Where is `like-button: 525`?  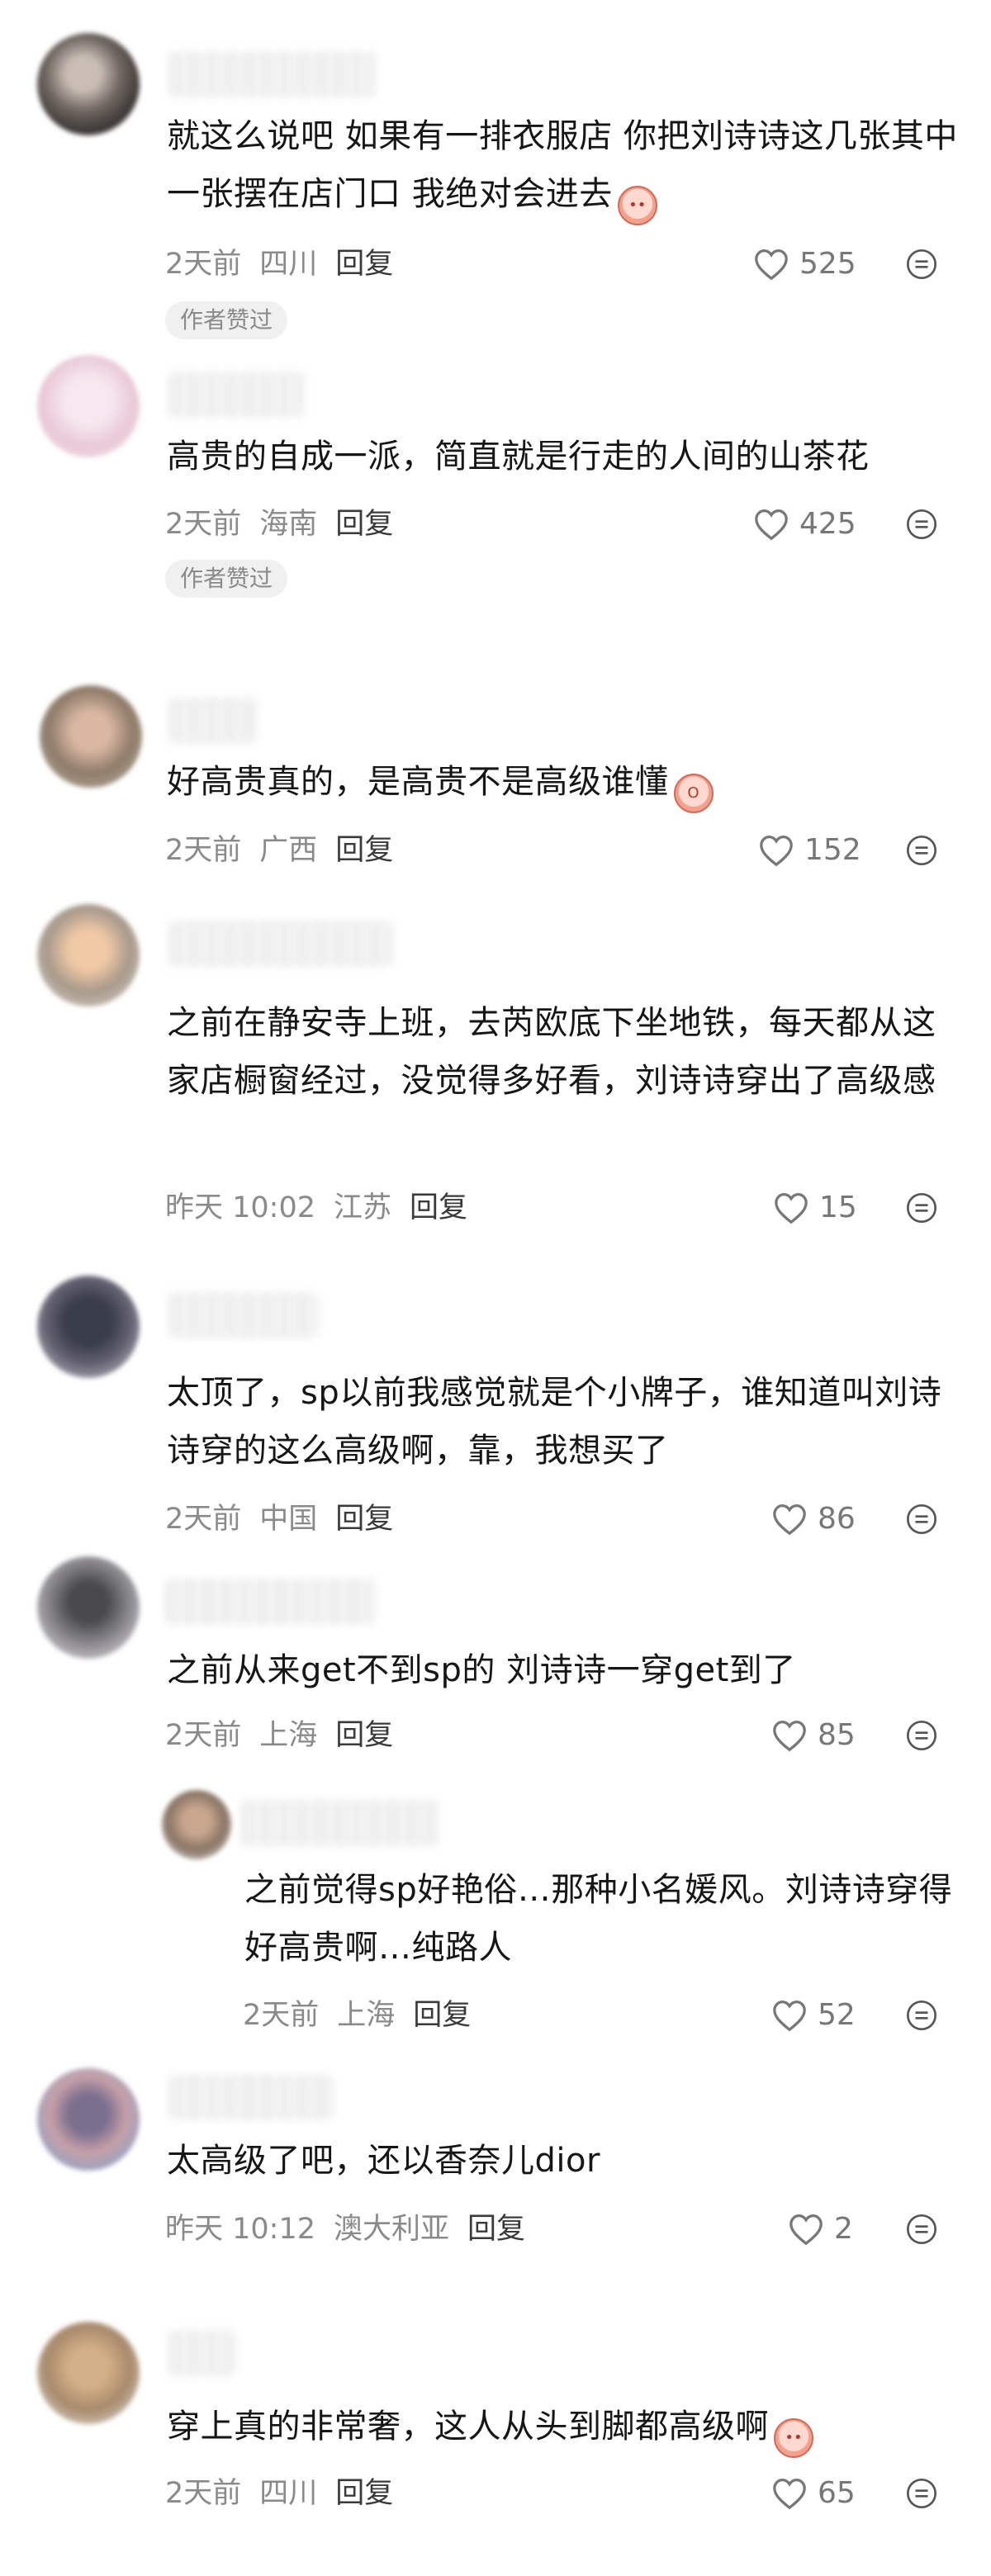 like-button: 525 is located at coordinates (804, 264).